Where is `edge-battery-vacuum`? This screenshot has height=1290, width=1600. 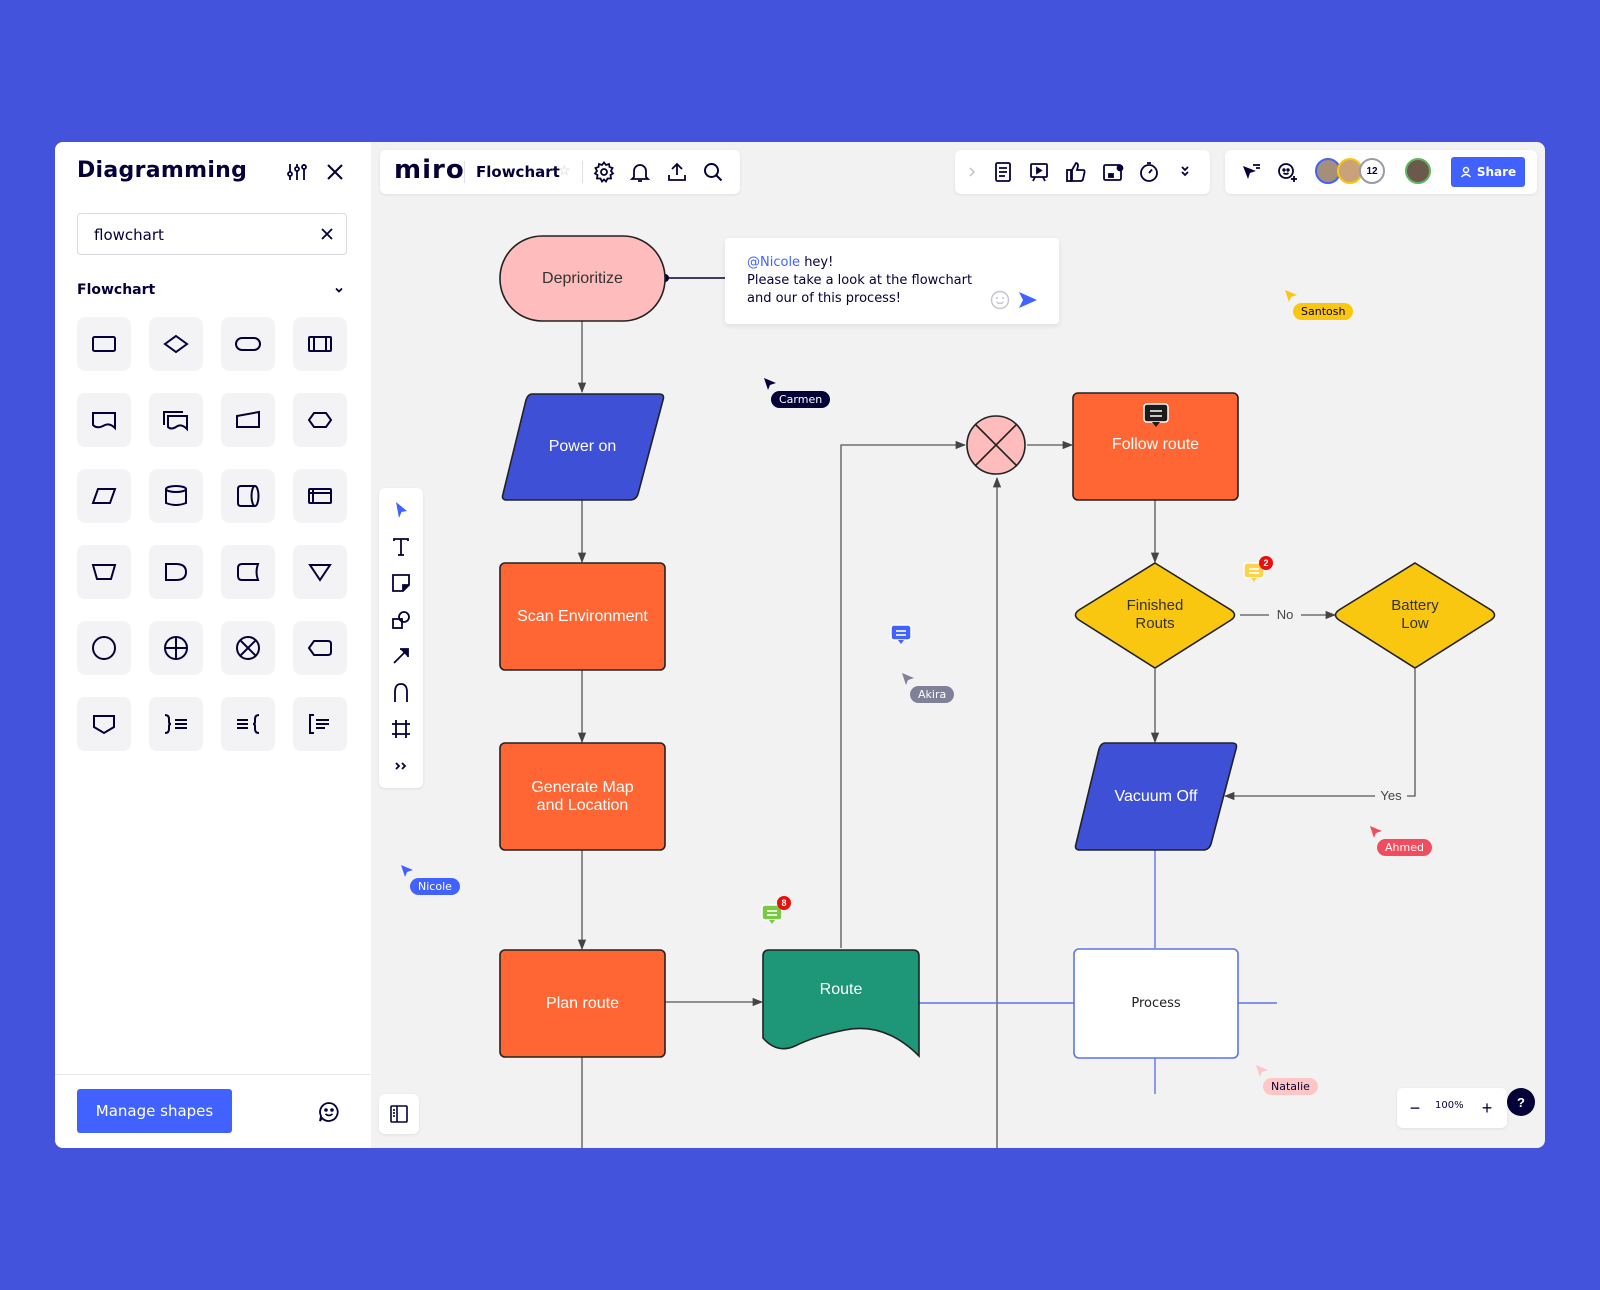
edge-battery-vacuum is located at coordinates (1410, 733).